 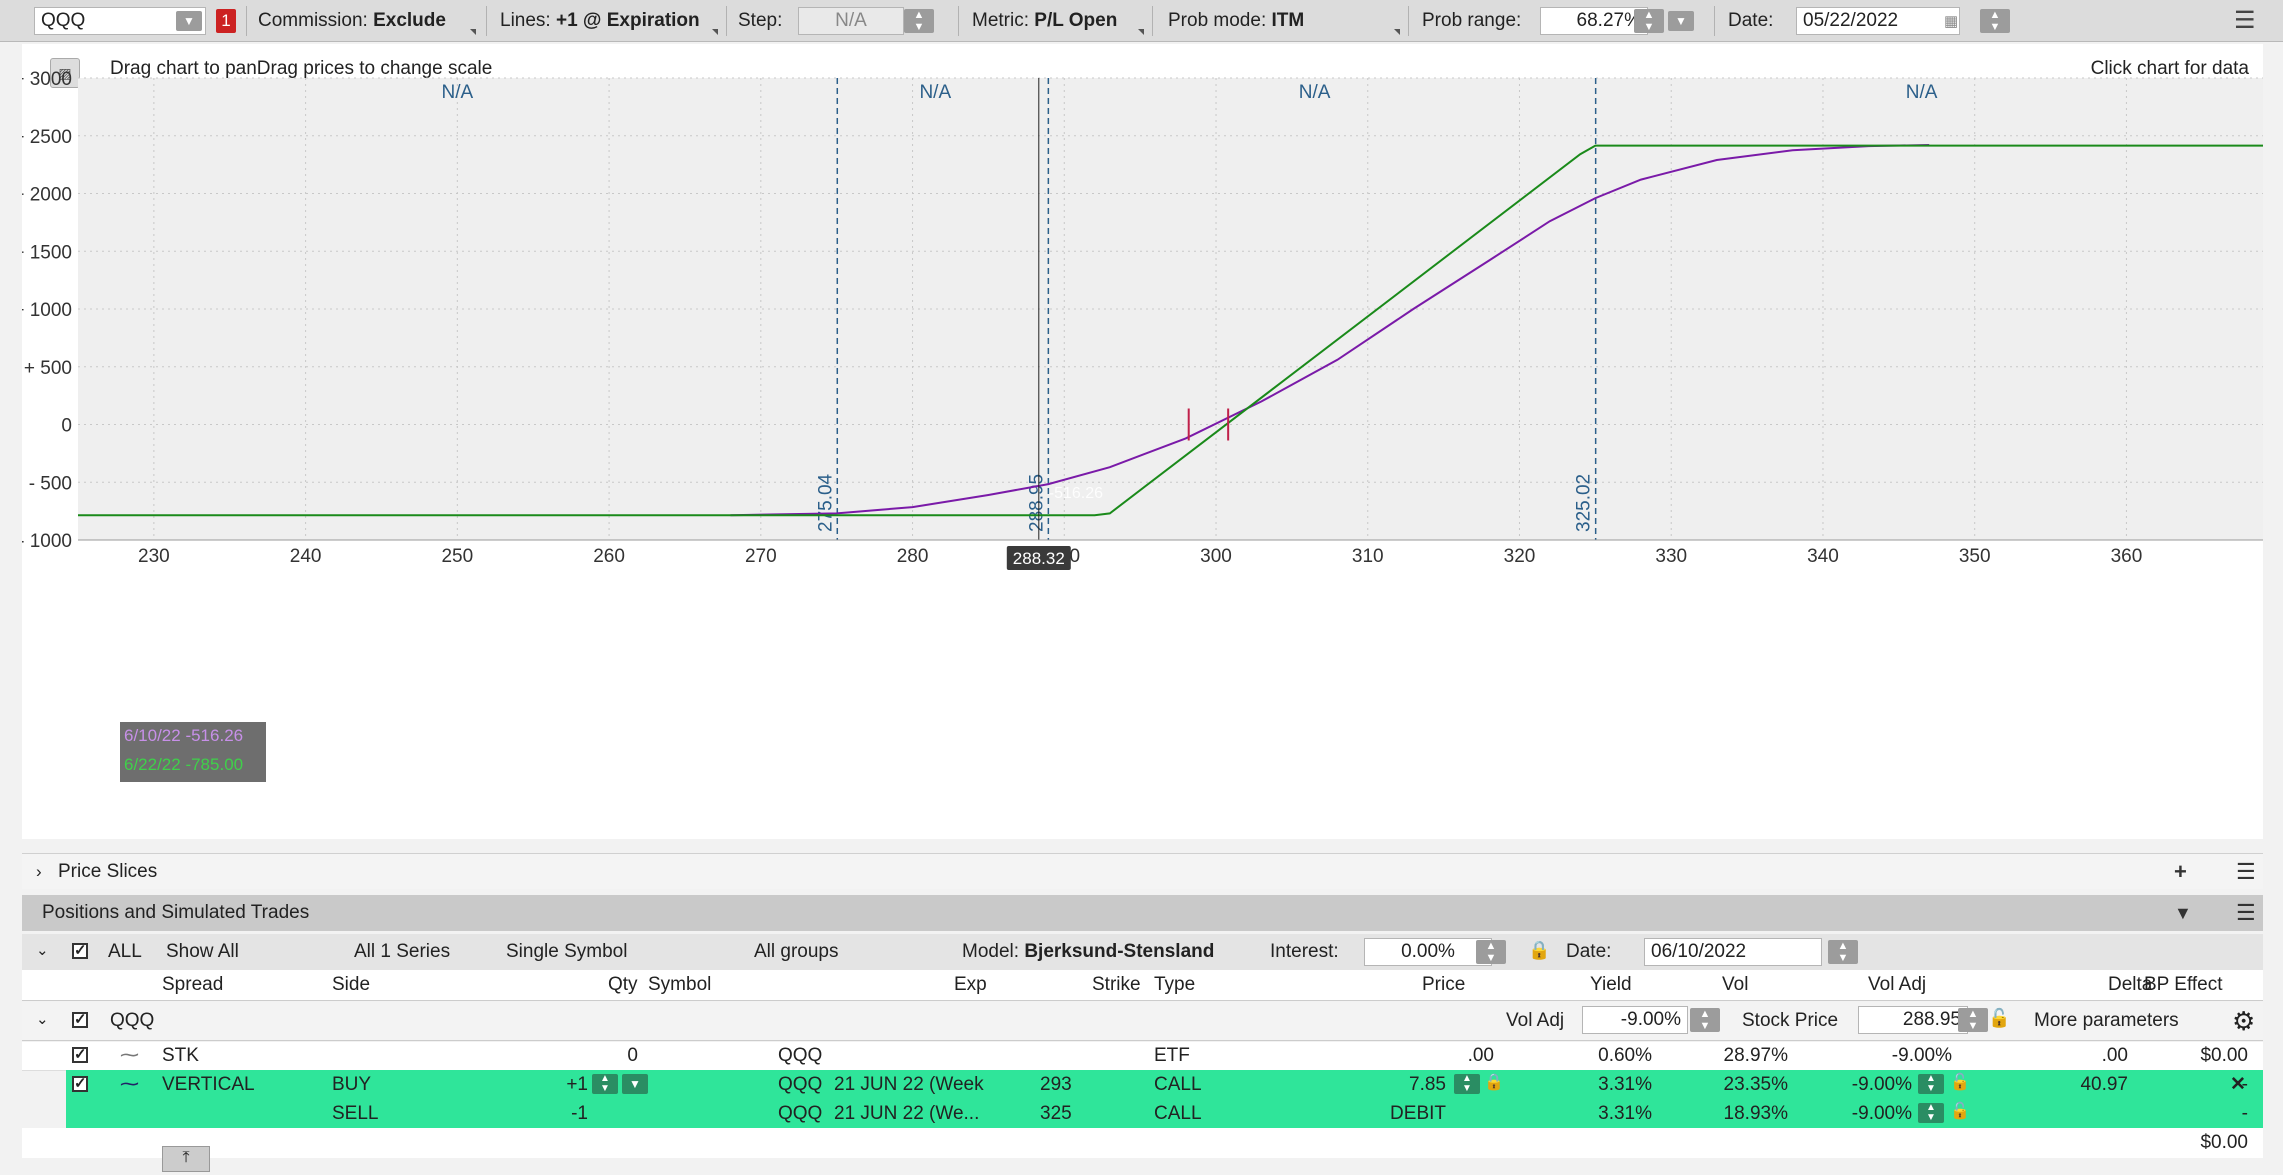 What do you see at coordinates (80, 951) in the screenshot?
I see `all-checkbox: ✓` at bounding box center [80, 951].